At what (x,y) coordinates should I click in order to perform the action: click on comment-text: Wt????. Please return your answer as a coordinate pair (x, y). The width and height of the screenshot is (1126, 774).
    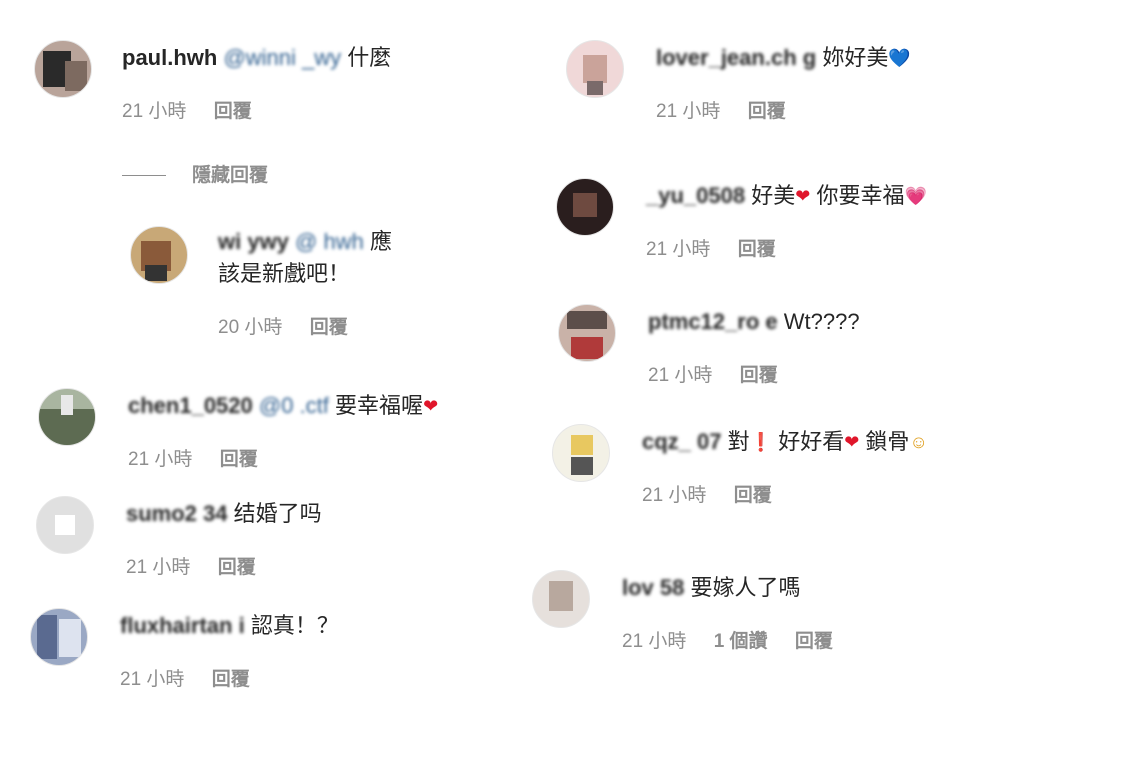
    Looking at the image, I should click on (821, 321).